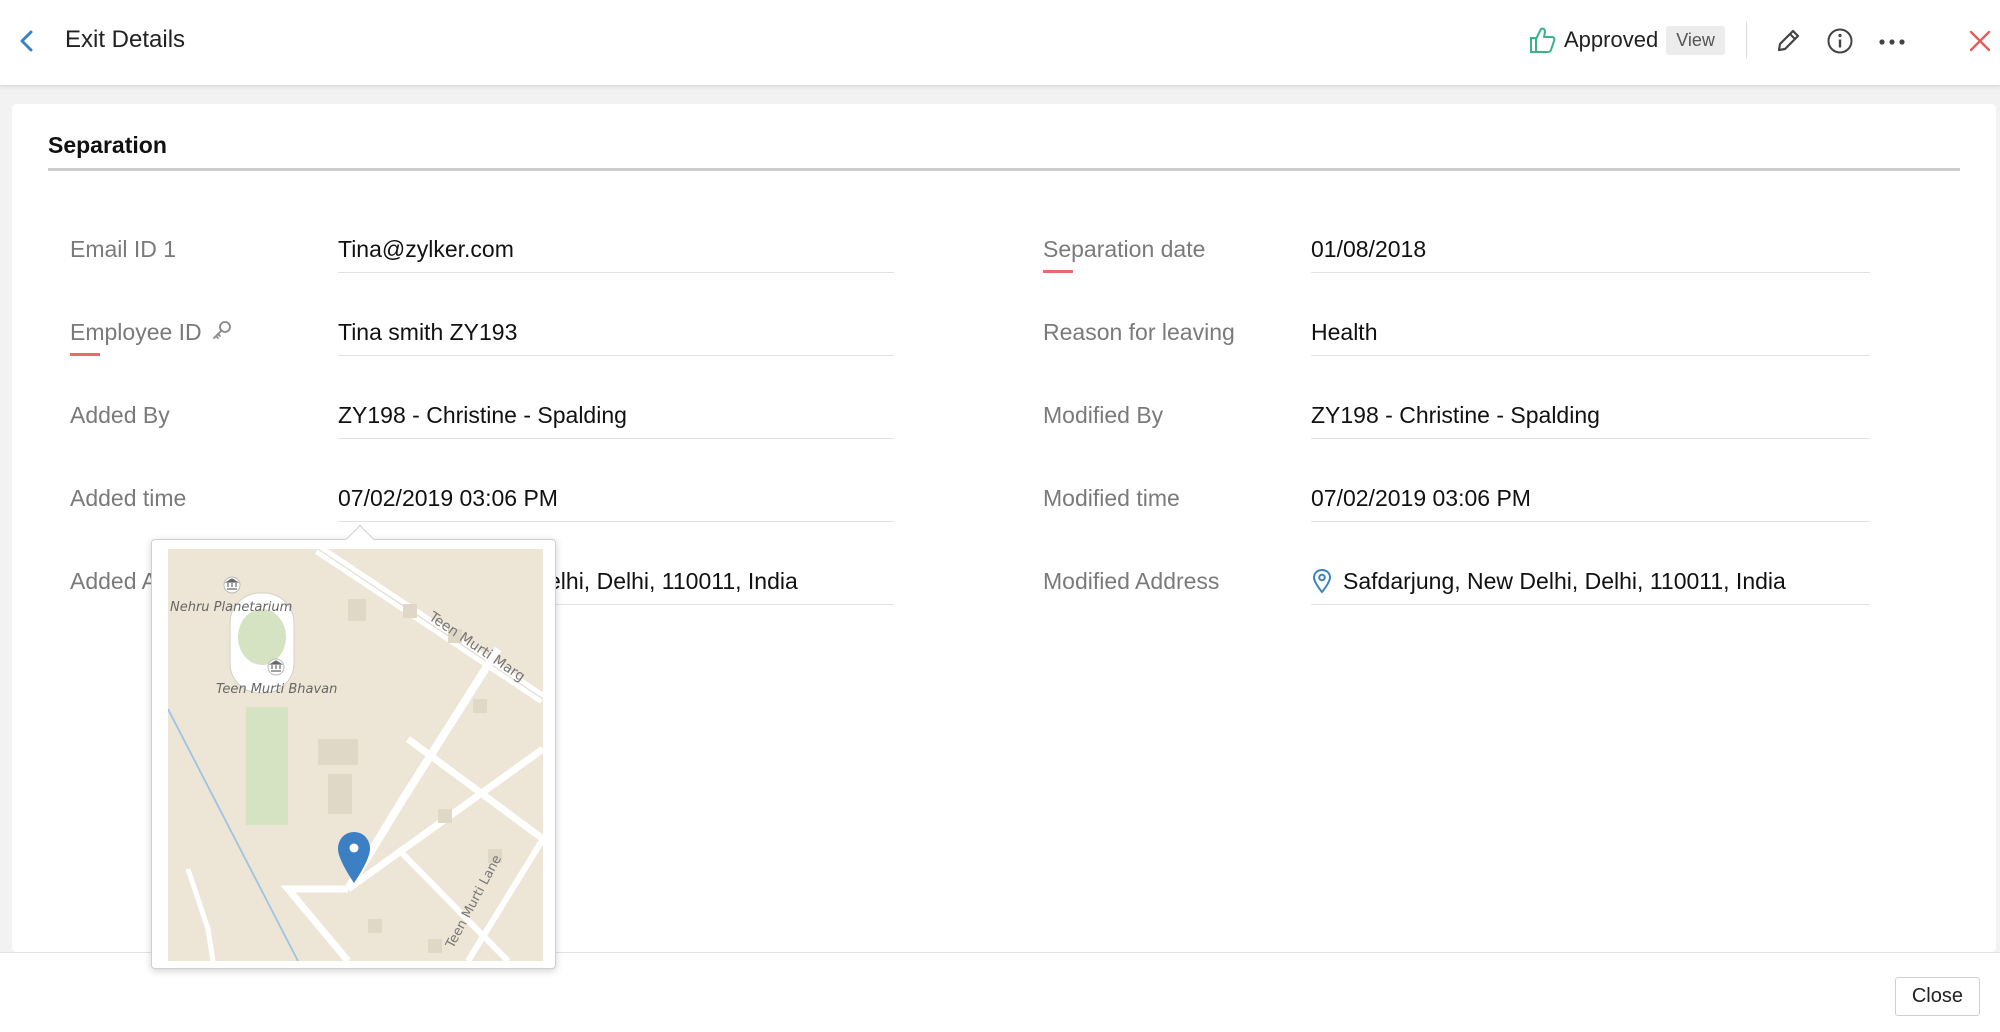  Describe the element at coordinates (1892, 41) in the screenshot. I see `more-horizontal-icon` at that location.